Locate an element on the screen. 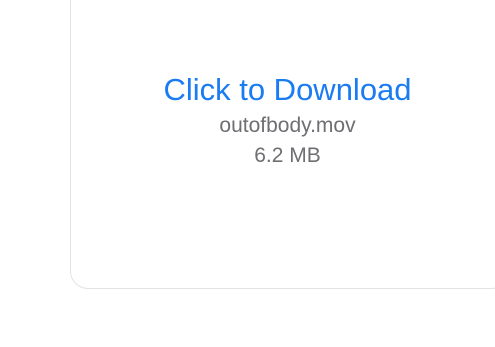  file-size: 6.2 MB is located at coordinates (287, 155).